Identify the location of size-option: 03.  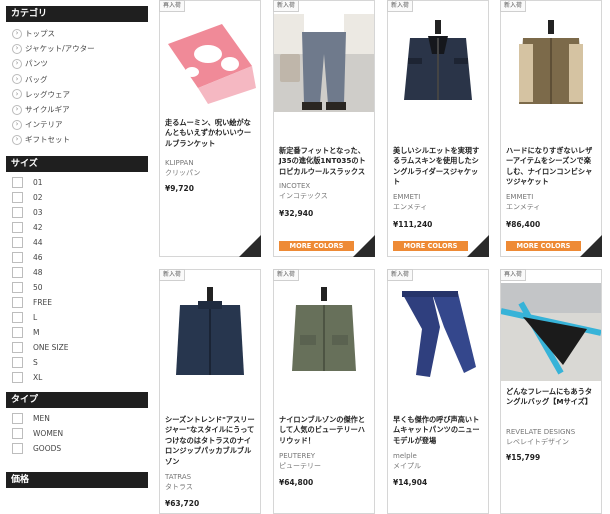
(80, 212).